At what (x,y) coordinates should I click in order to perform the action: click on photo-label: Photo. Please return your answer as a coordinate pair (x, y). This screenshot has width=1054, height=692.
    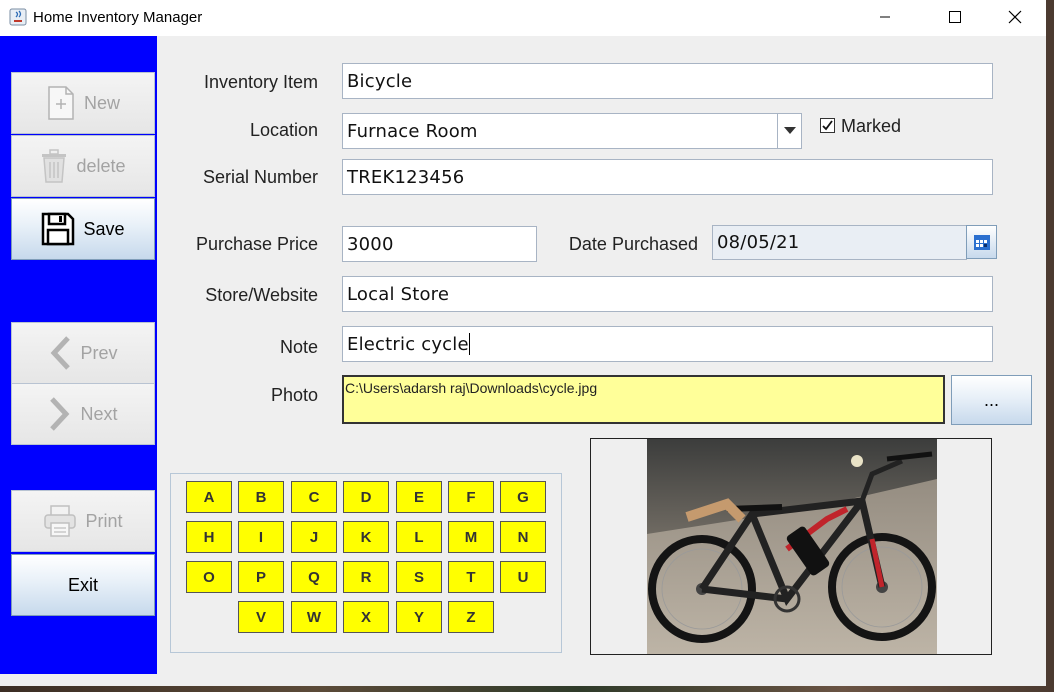
    Looking at the image, I should click on (294, 395).